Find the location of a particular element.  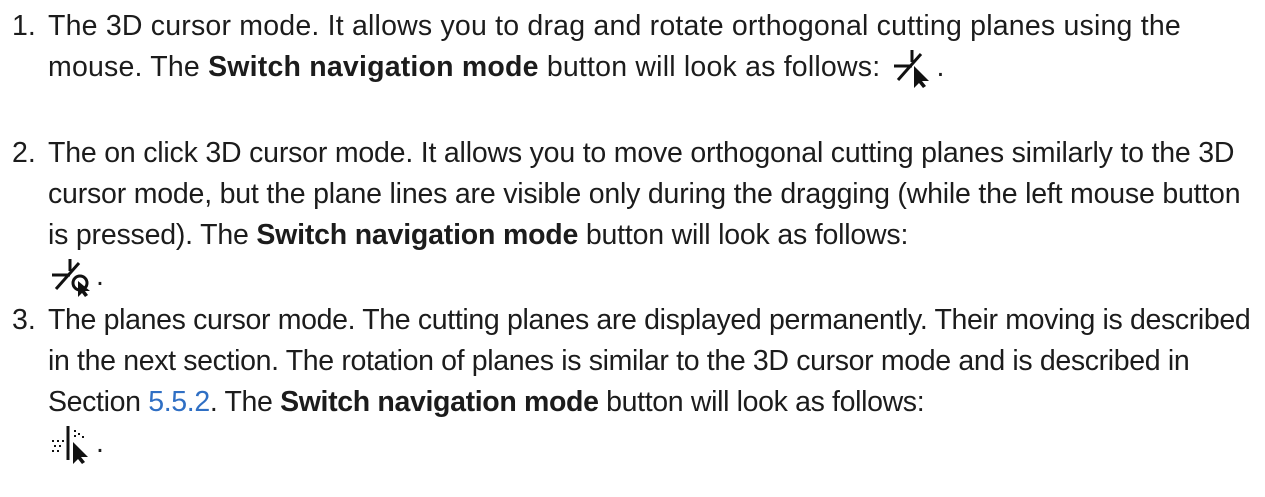

list-item-number: 3. is located at coordinates (24, 320).